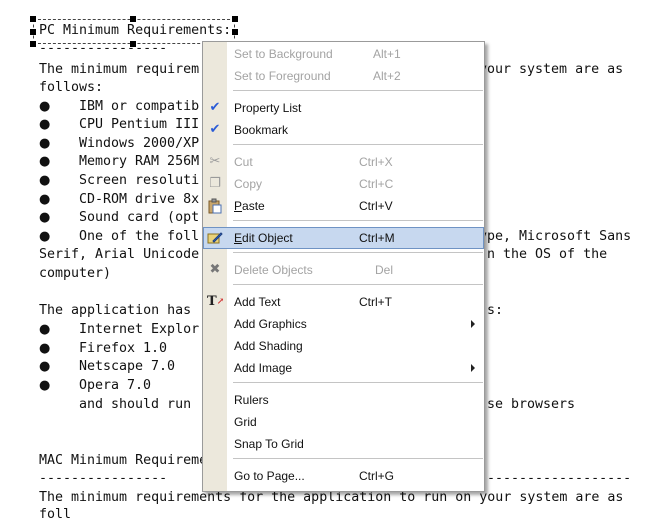  What do you see at coordinates (268, 346) in the screenshot?
I see `menu-item-label: Add Shading` at bounding box center [268, 346].